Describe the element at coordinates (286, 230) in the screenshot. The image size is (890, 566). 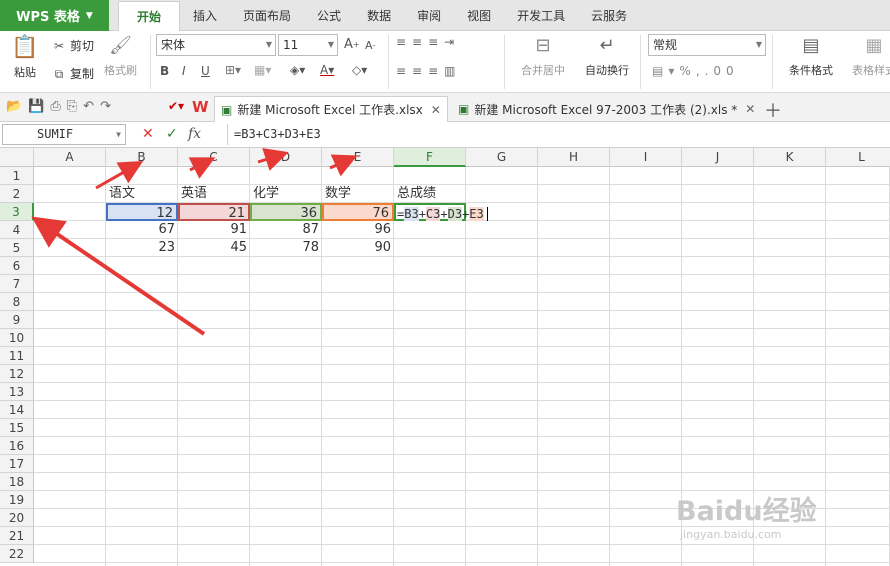
I see `data-cell: 87` at that location.